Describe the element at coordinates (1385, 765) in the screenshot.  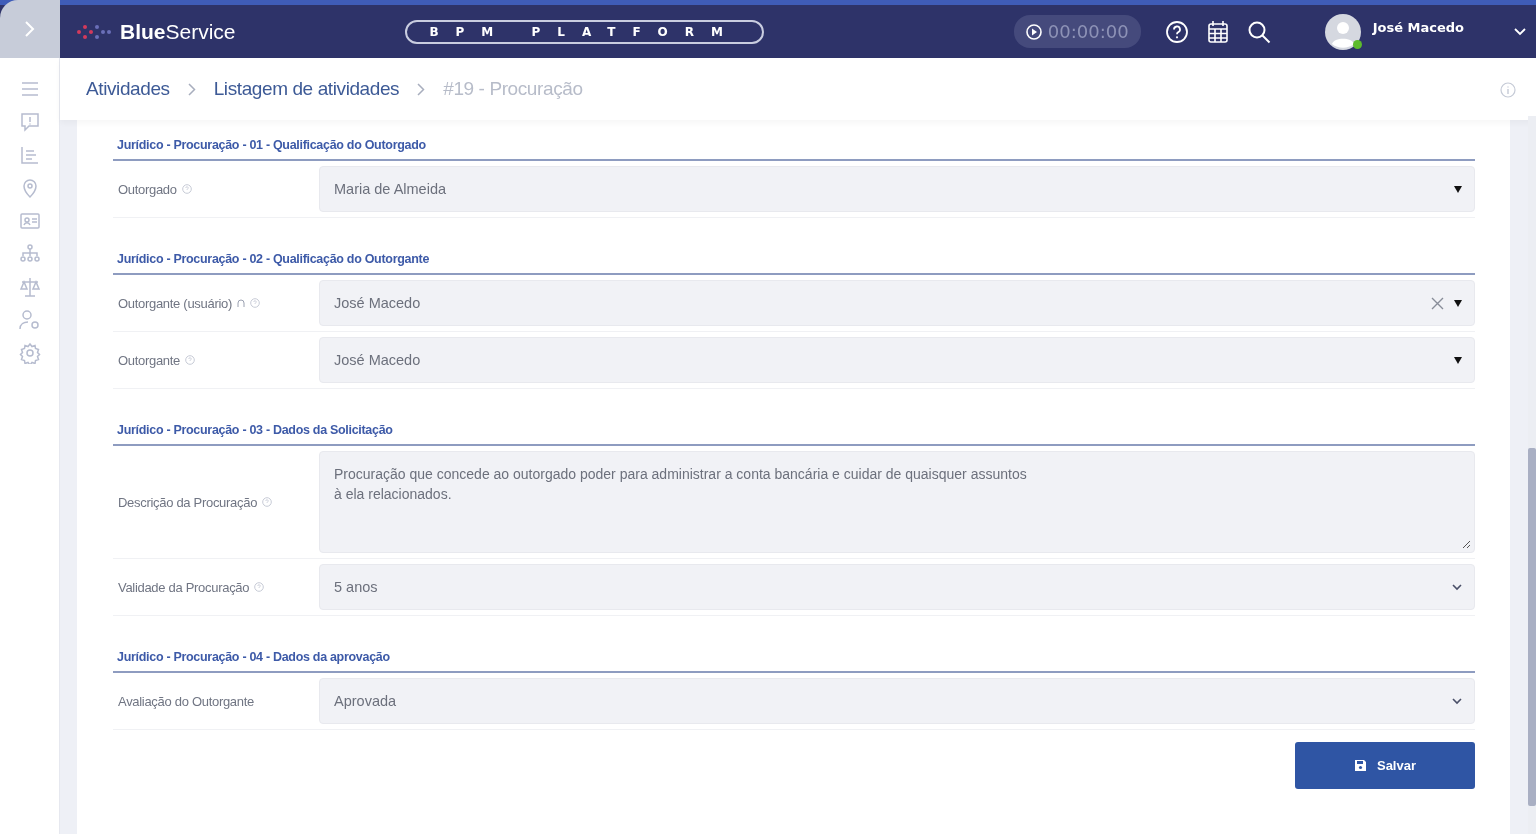
I see `save-button: Salvar` at that location.